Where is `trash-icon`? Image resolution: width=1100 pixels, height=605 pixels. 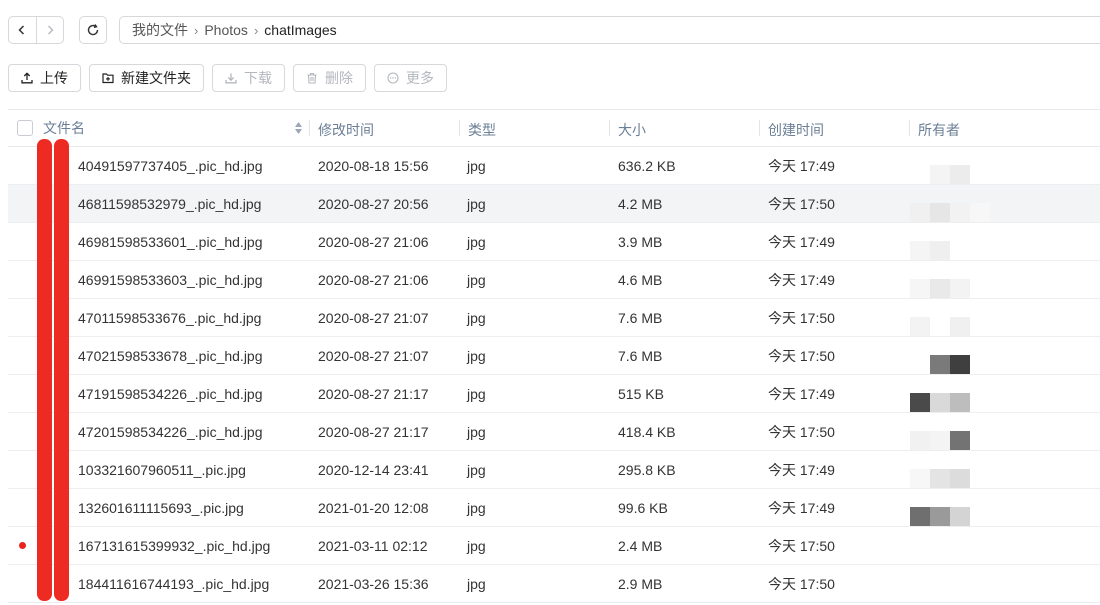
trash-icon is located at coordinates (312, 78).